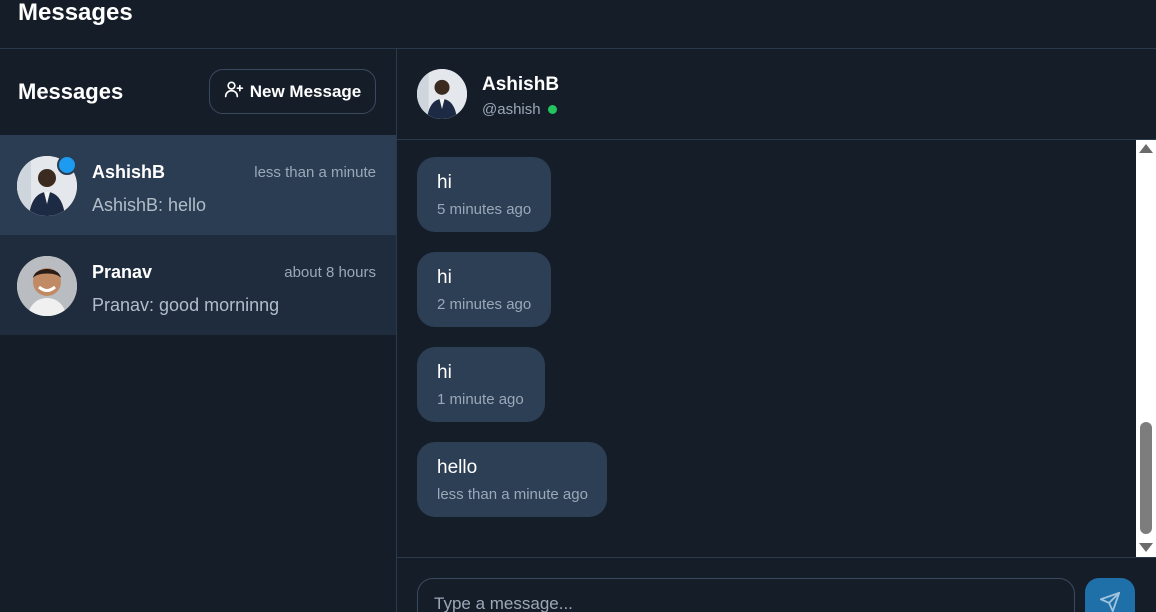 This screenshot has width=1156, height=612. Describe the element at coordinates (67, 165) in the screenshot. I see `unread-indicator` at that location.